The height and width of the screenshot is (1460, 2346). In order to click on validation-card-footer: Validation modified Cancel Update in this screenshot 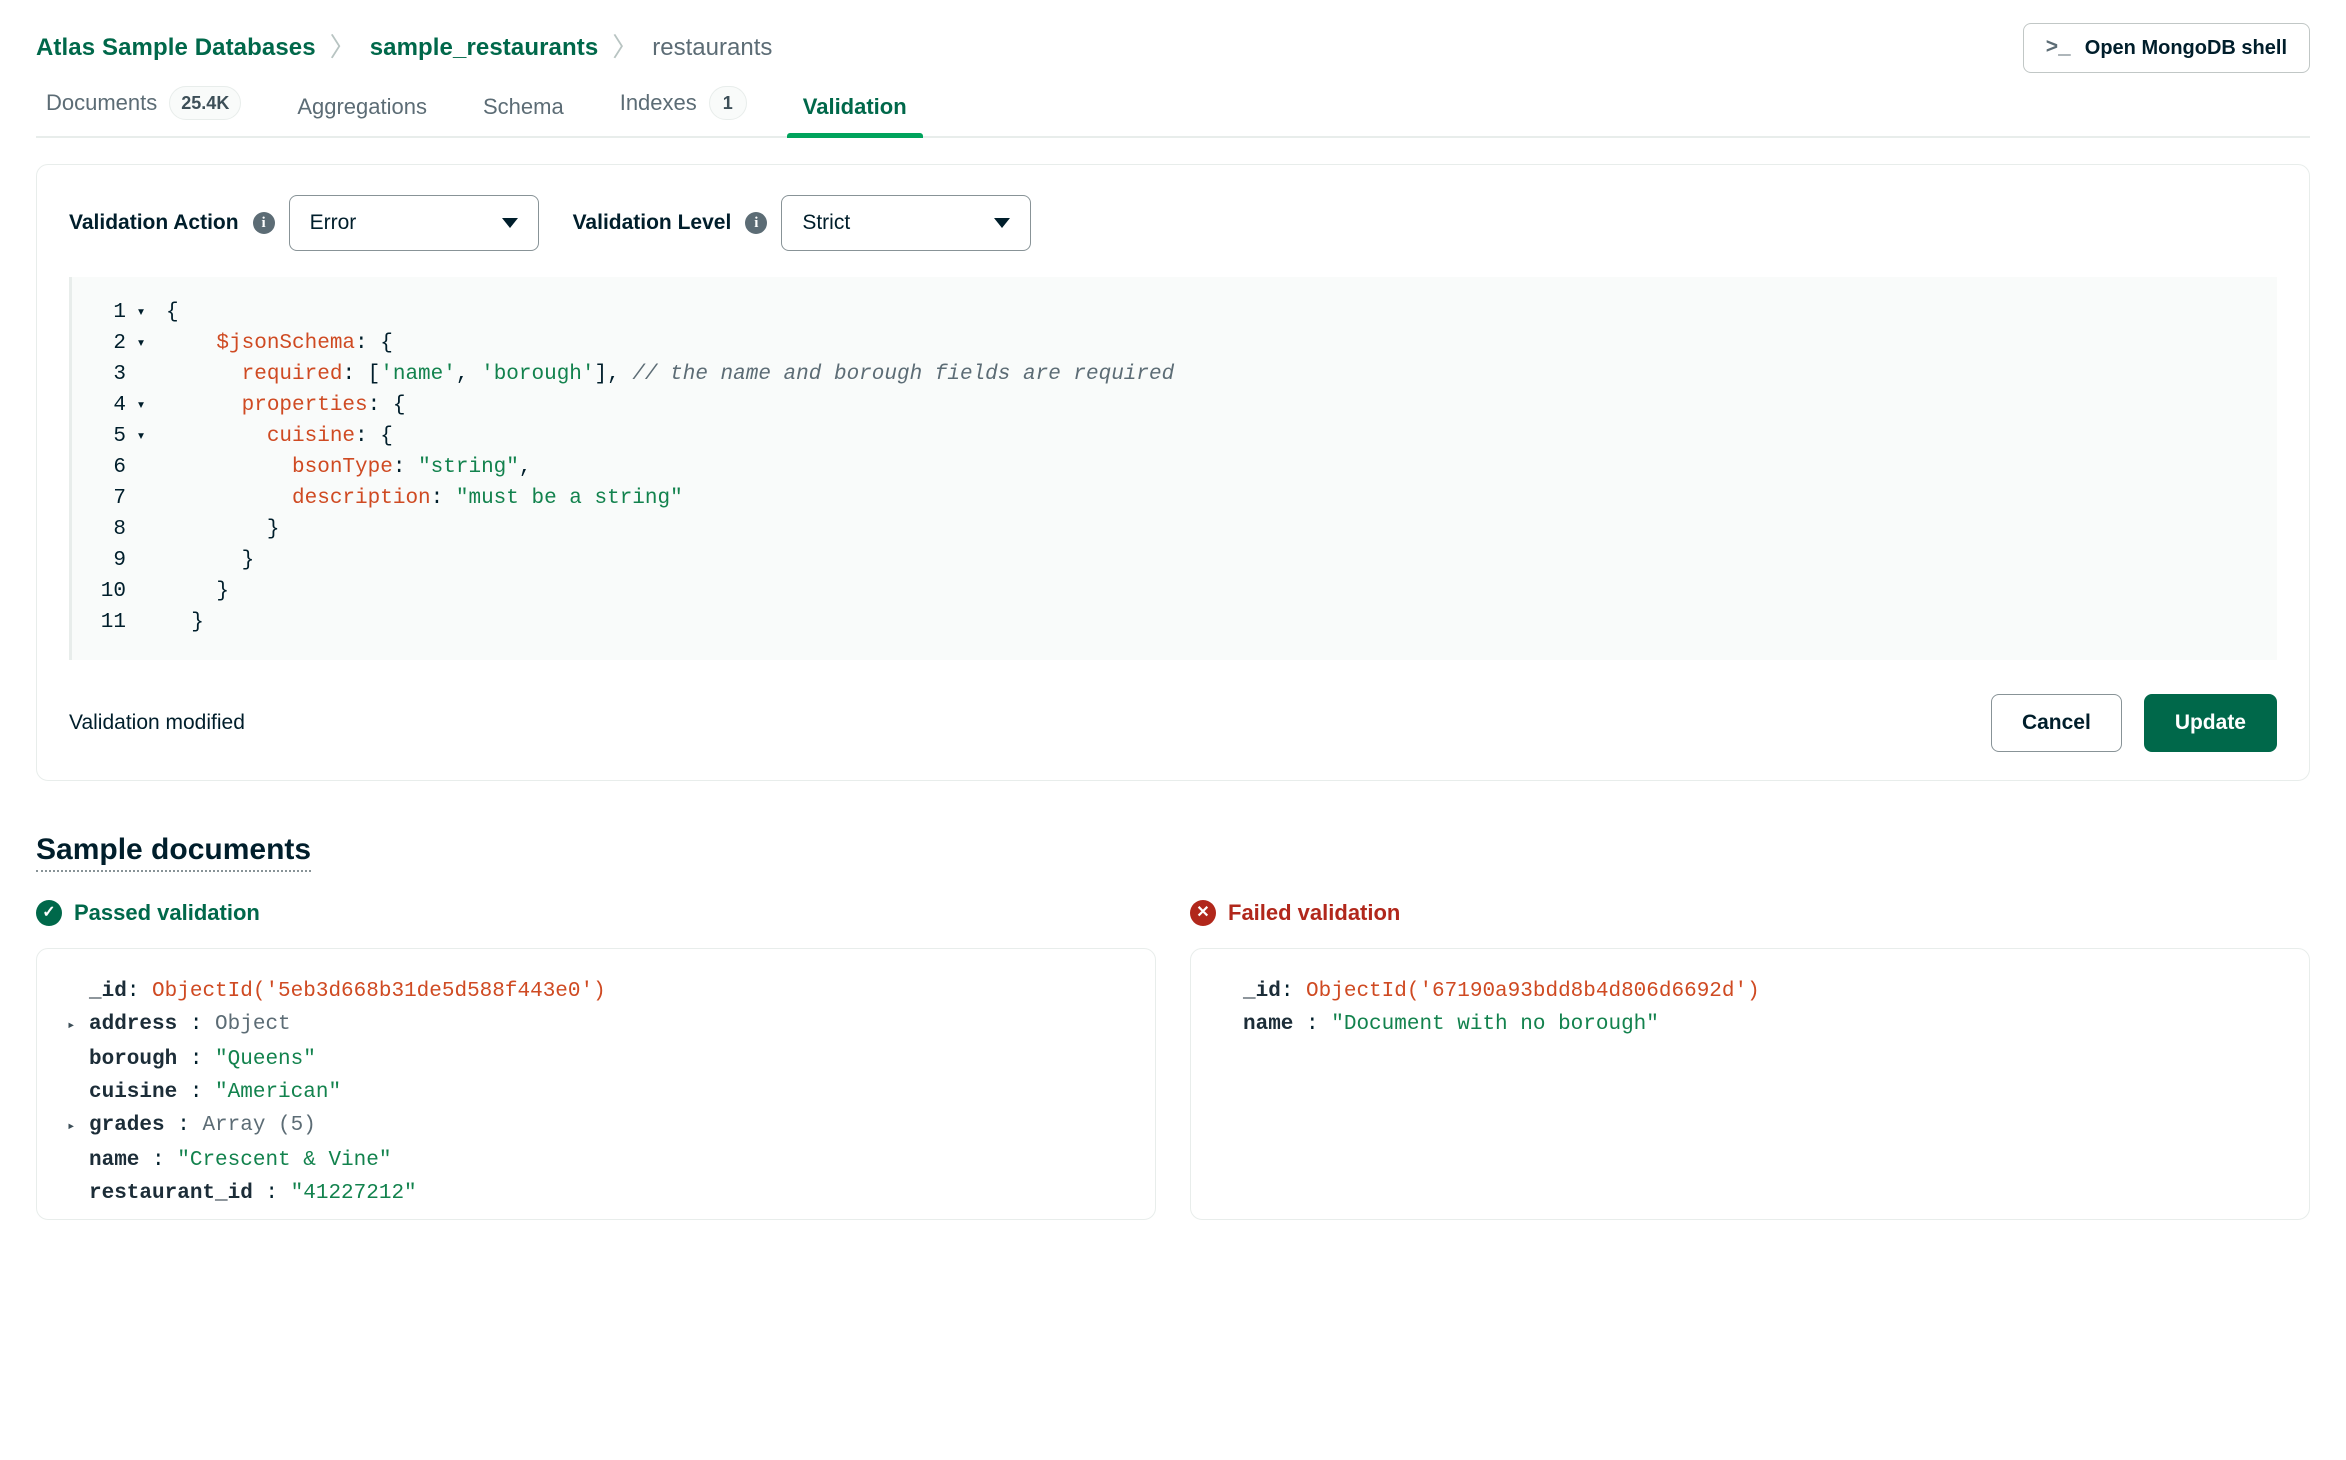, I will do `click(1173, 723)`.